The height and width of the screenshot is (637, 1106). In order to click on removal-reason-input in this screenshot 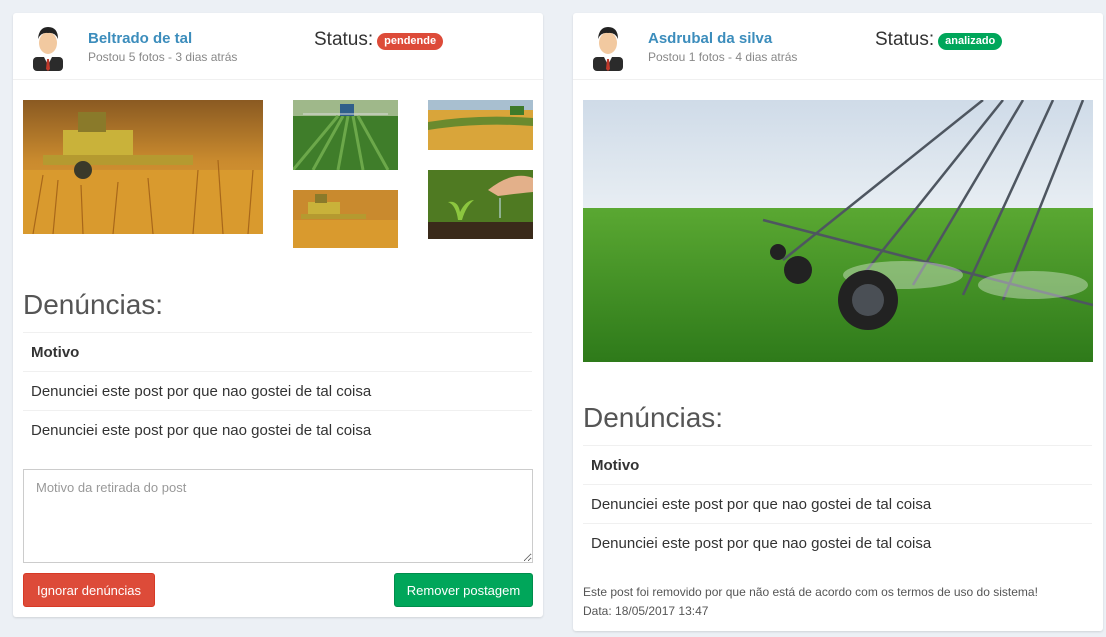, I will do `click(278, 516)`.